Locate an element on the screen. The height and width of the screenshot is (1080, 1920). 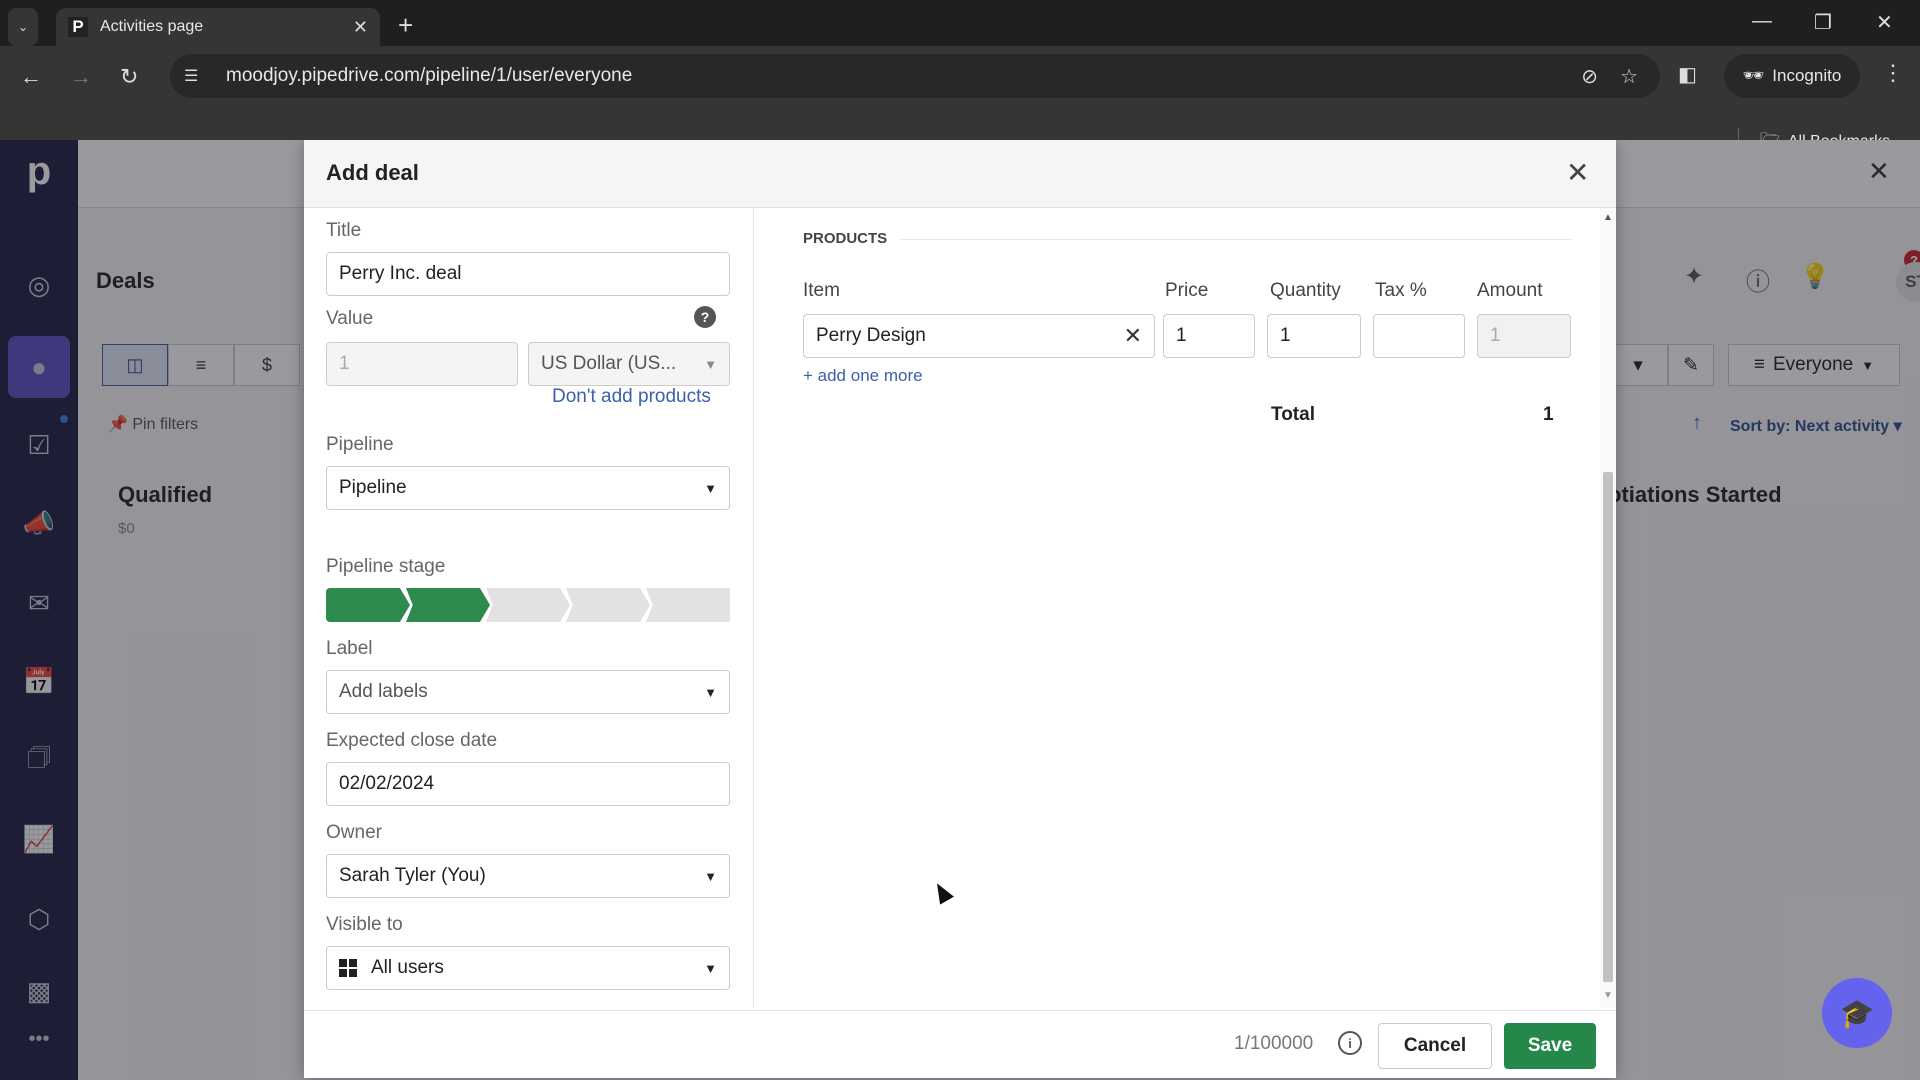
graduation-cap-icon: 🎓 is located at coordinates (1857, 1013).